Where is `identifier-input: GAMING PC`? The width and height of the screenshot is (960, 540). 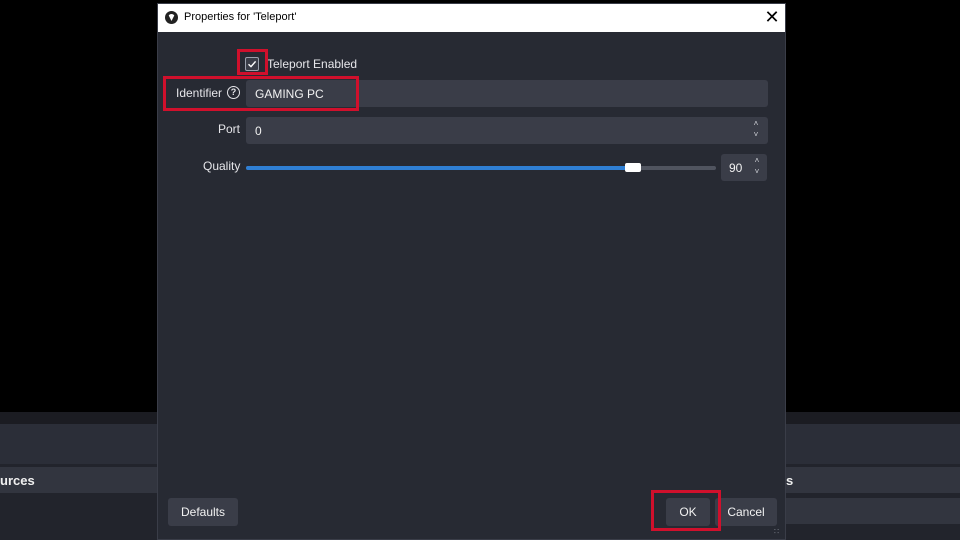 identifier-input: GAMING PC is located at coordinates (507, 93).